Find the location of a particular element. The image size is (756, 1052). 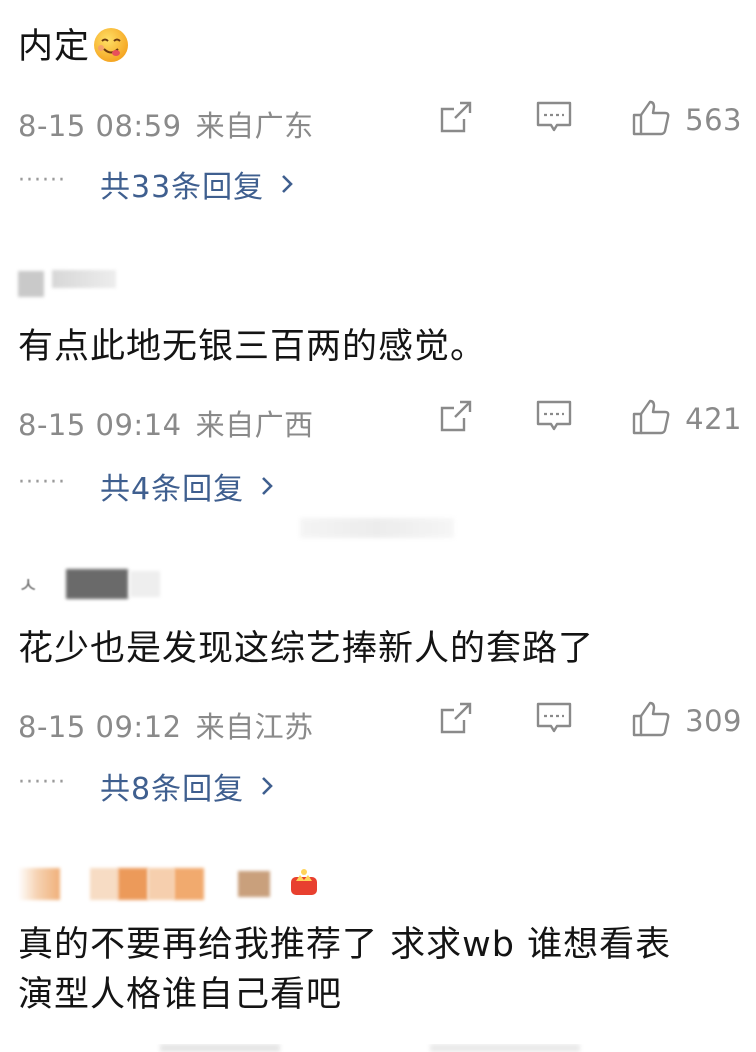

crown-badge-icon is located at coordinates (304, 884).